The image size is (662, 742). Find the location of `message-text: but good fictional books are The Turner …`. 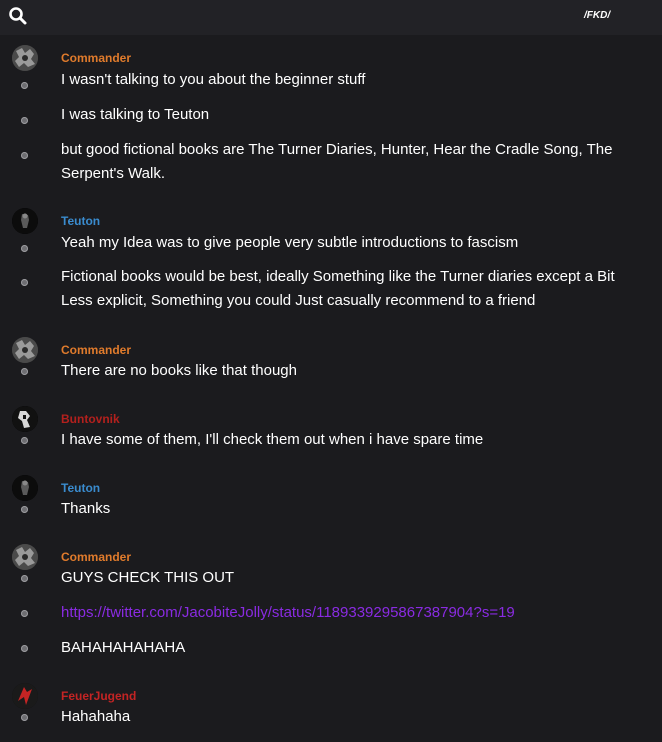

message-text: but good fictional books are The Turner … is located at coordinates (337, 161).